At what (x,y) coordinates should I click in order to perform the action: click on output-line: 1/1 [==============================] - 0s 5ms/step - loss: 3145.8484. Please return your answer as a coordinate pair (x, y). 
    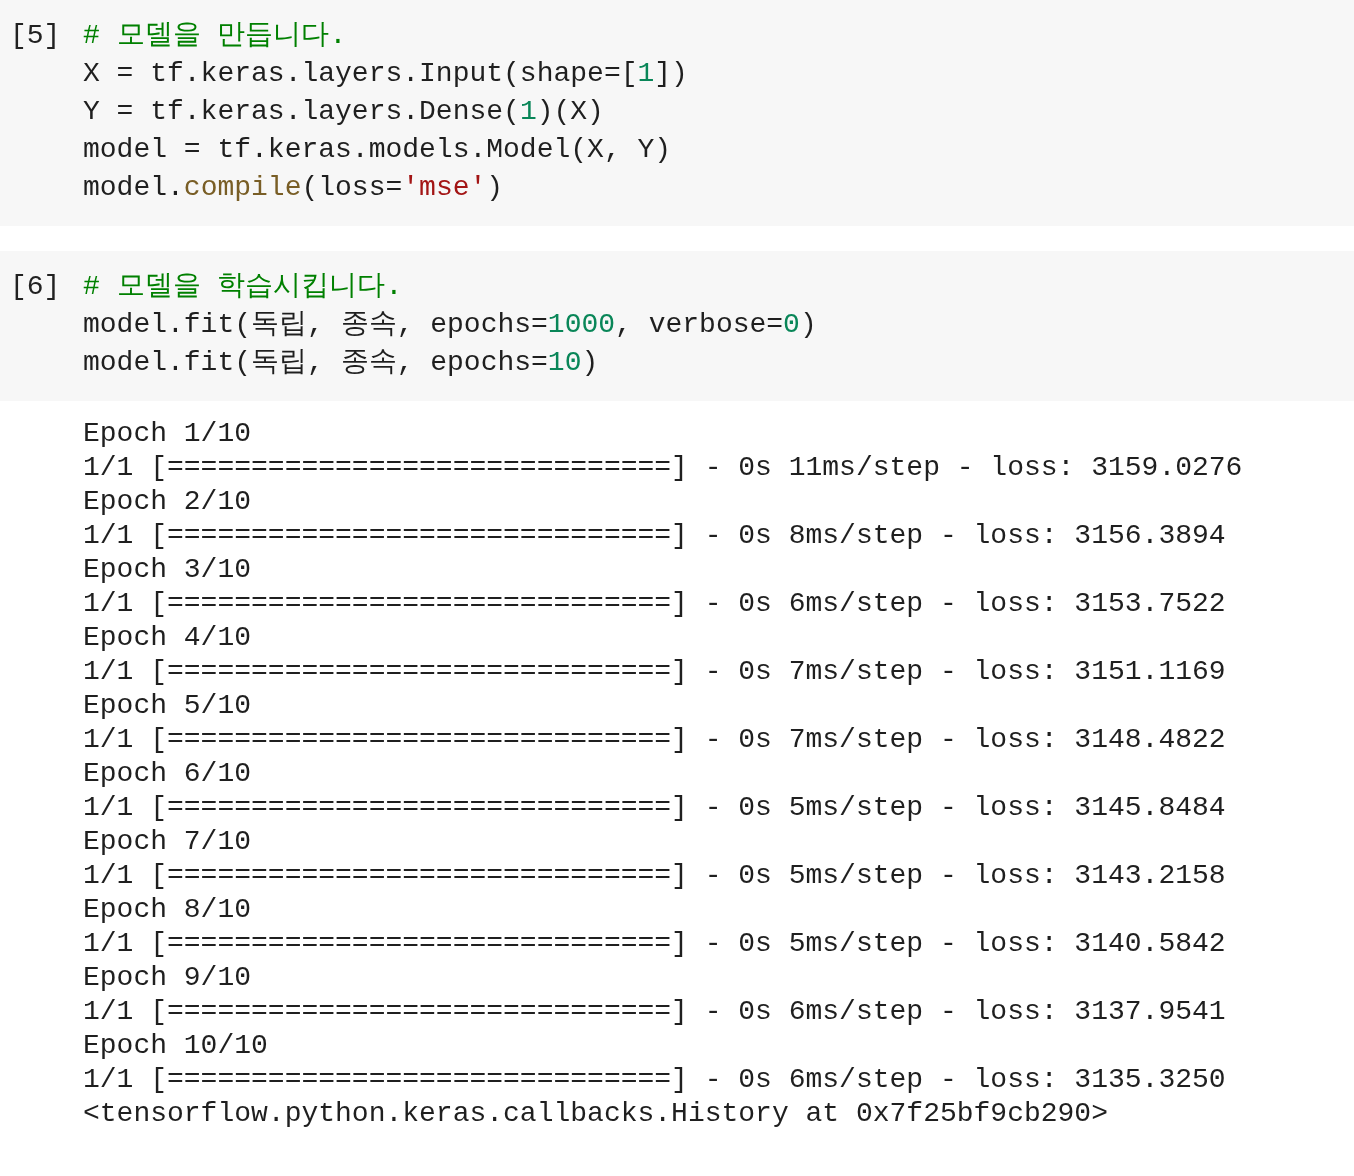
    Looking at the image, I should click on (654, 807).